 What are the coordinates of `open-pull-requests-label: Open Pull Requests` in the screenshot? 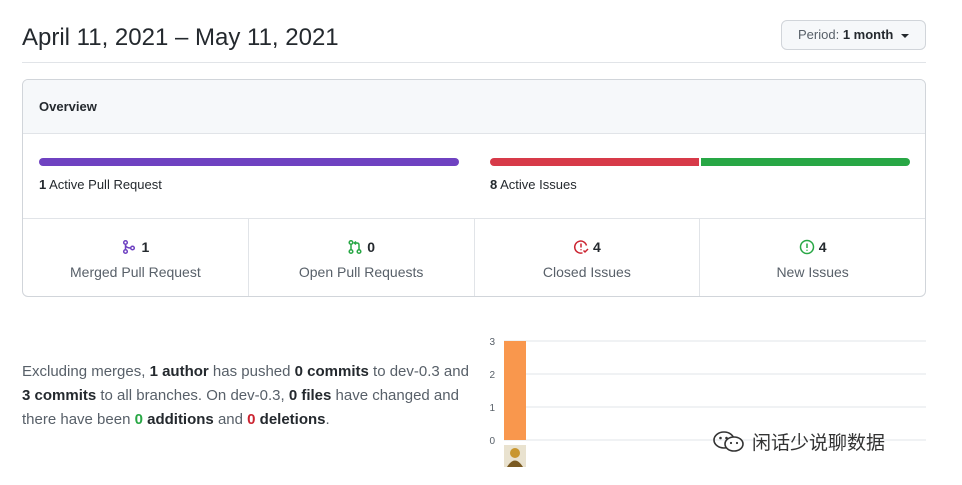 It's located at (361, 272).